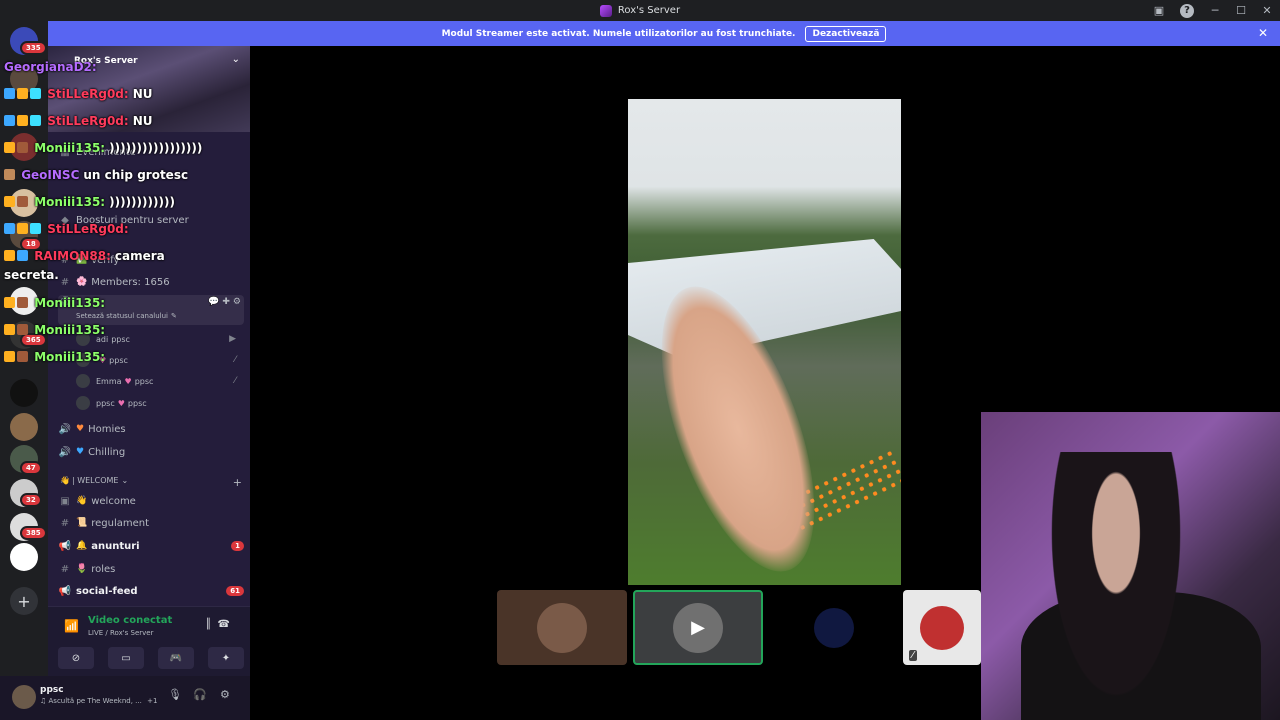 Image resolution: width=1280 pixels, height=720 pixels. I want to click on add-channel-icon: +, so click(237, 482).